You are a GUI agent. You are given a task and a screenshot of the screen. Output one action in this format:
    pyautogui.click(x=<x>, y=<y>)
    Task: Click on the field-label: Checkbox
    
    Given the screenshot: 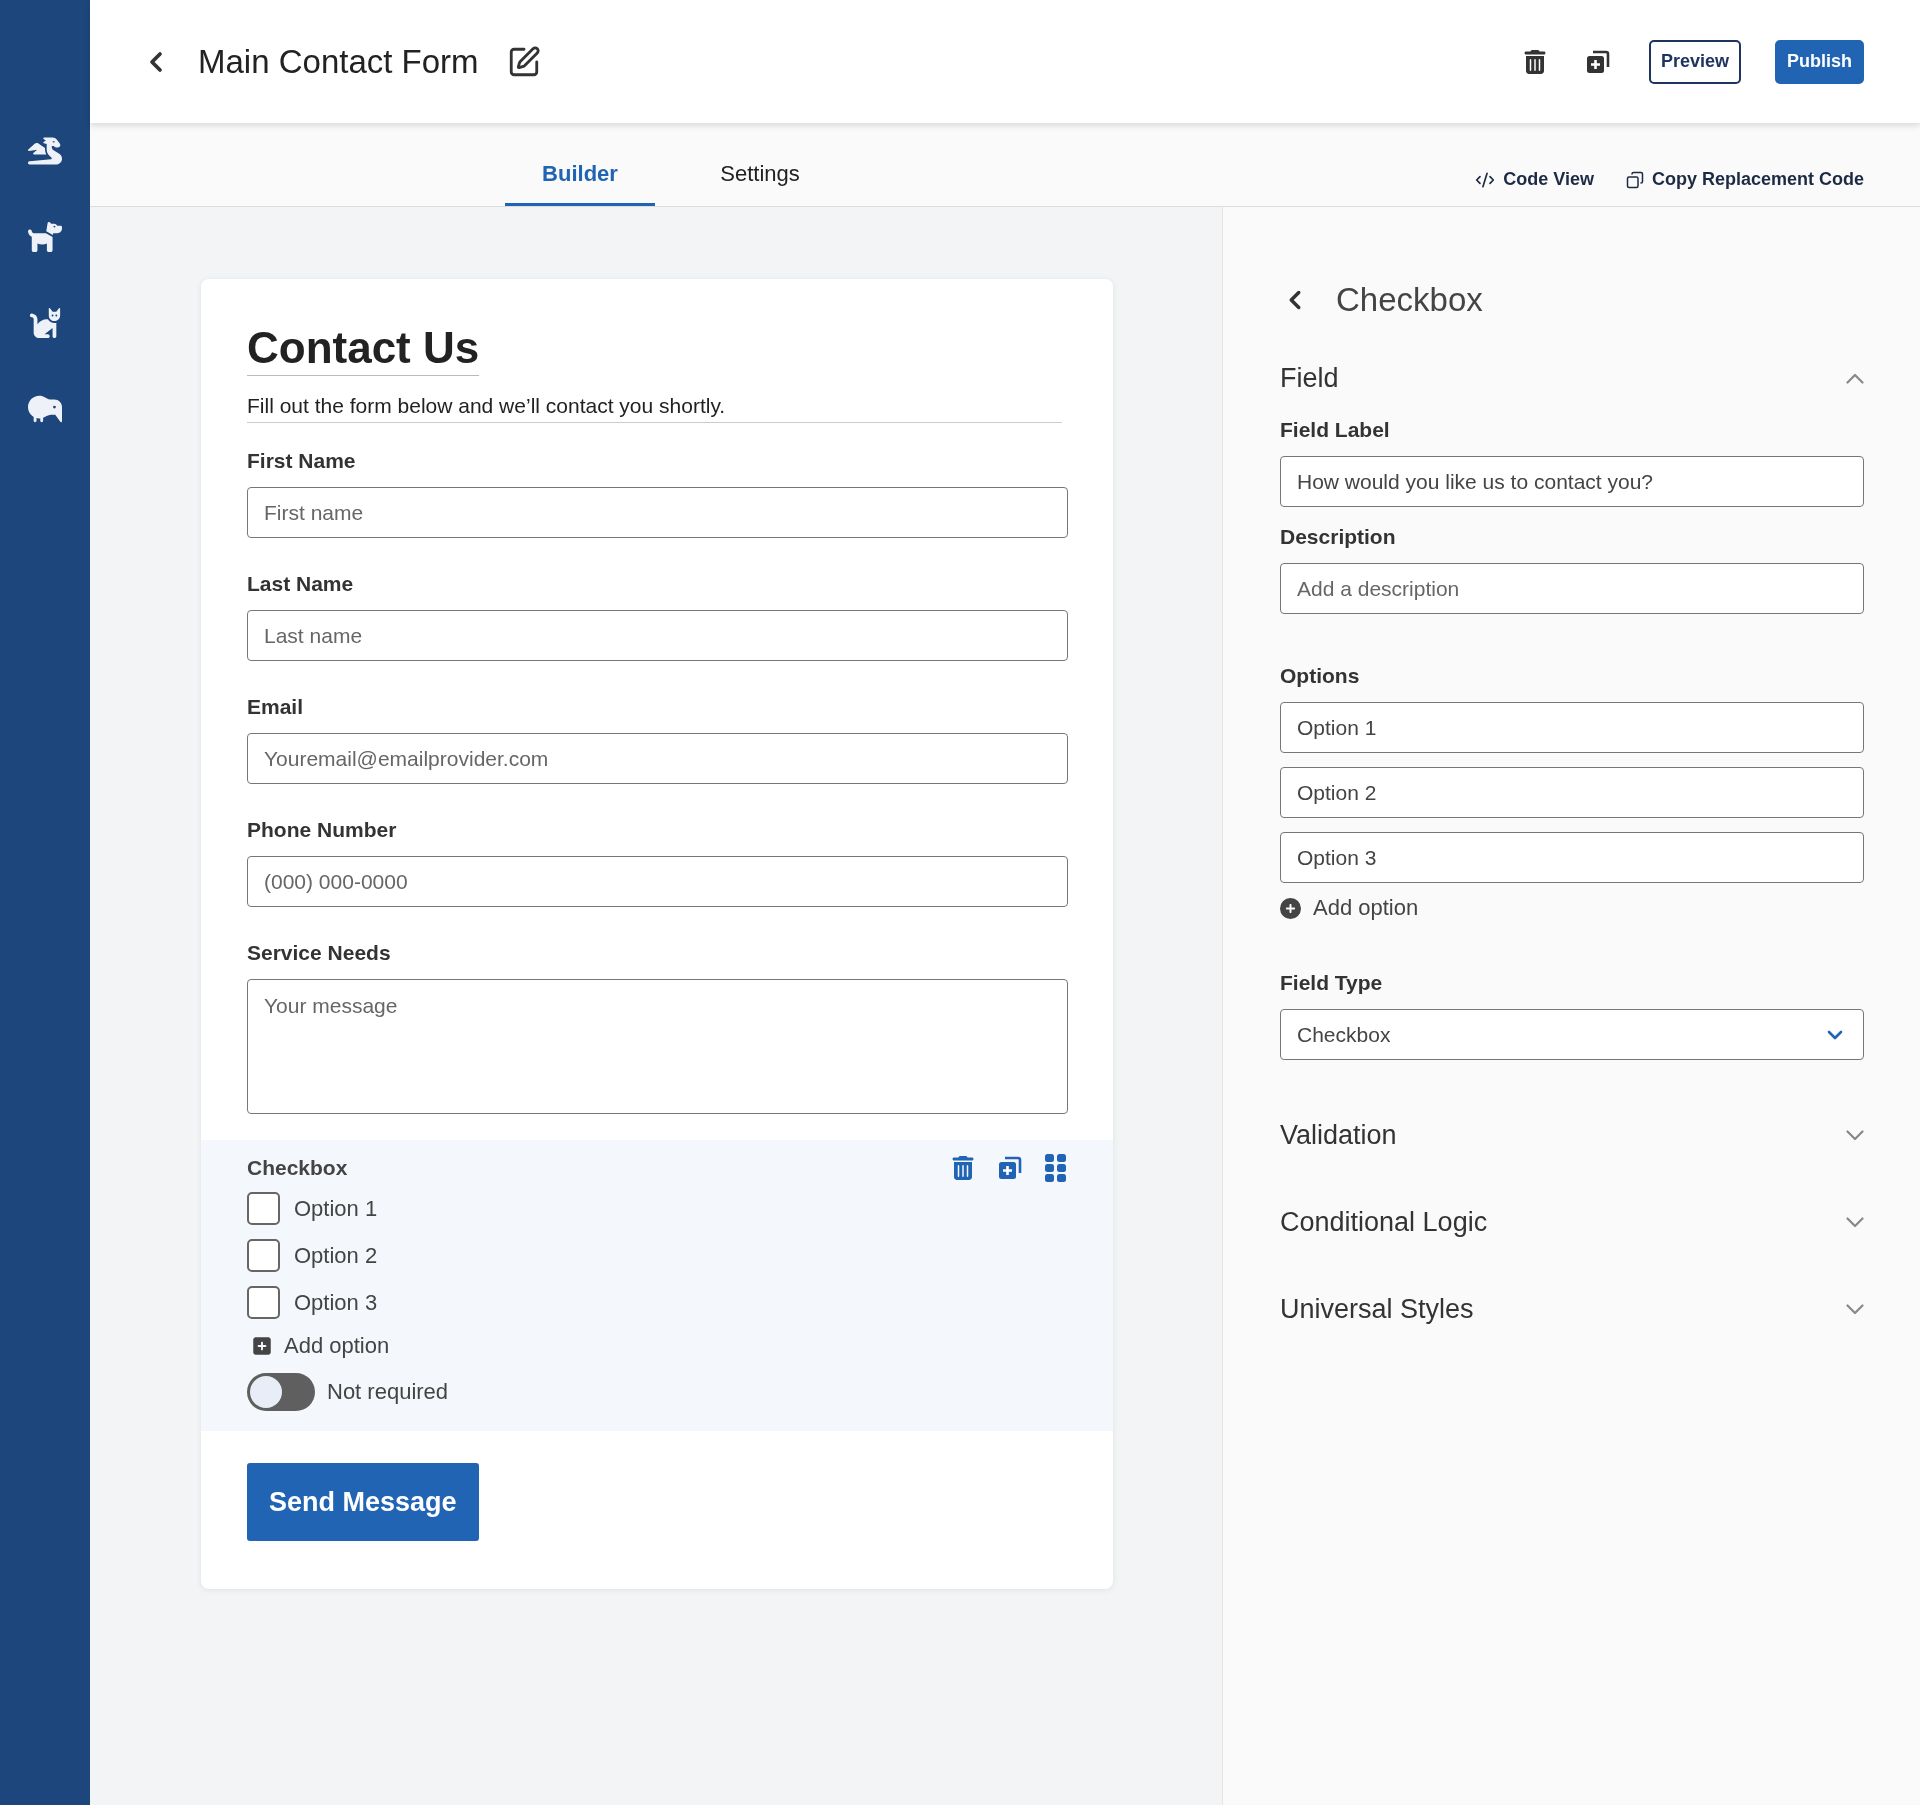 What is the action you would take?
    pyautogui.click(x=297, y=1168)
    